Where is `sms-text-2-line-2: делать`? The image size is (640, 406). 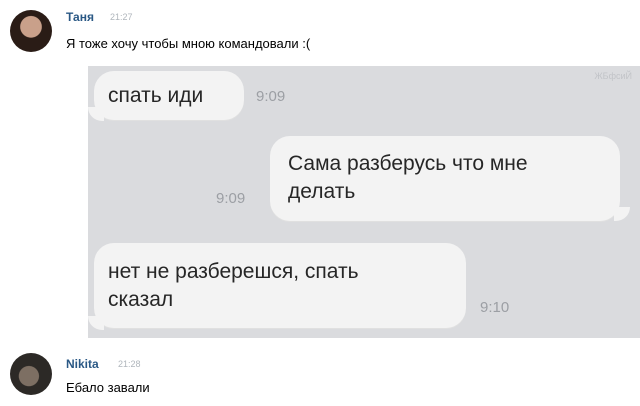
sms-text-2-line-2: делать is located at coordinates (322, 191).